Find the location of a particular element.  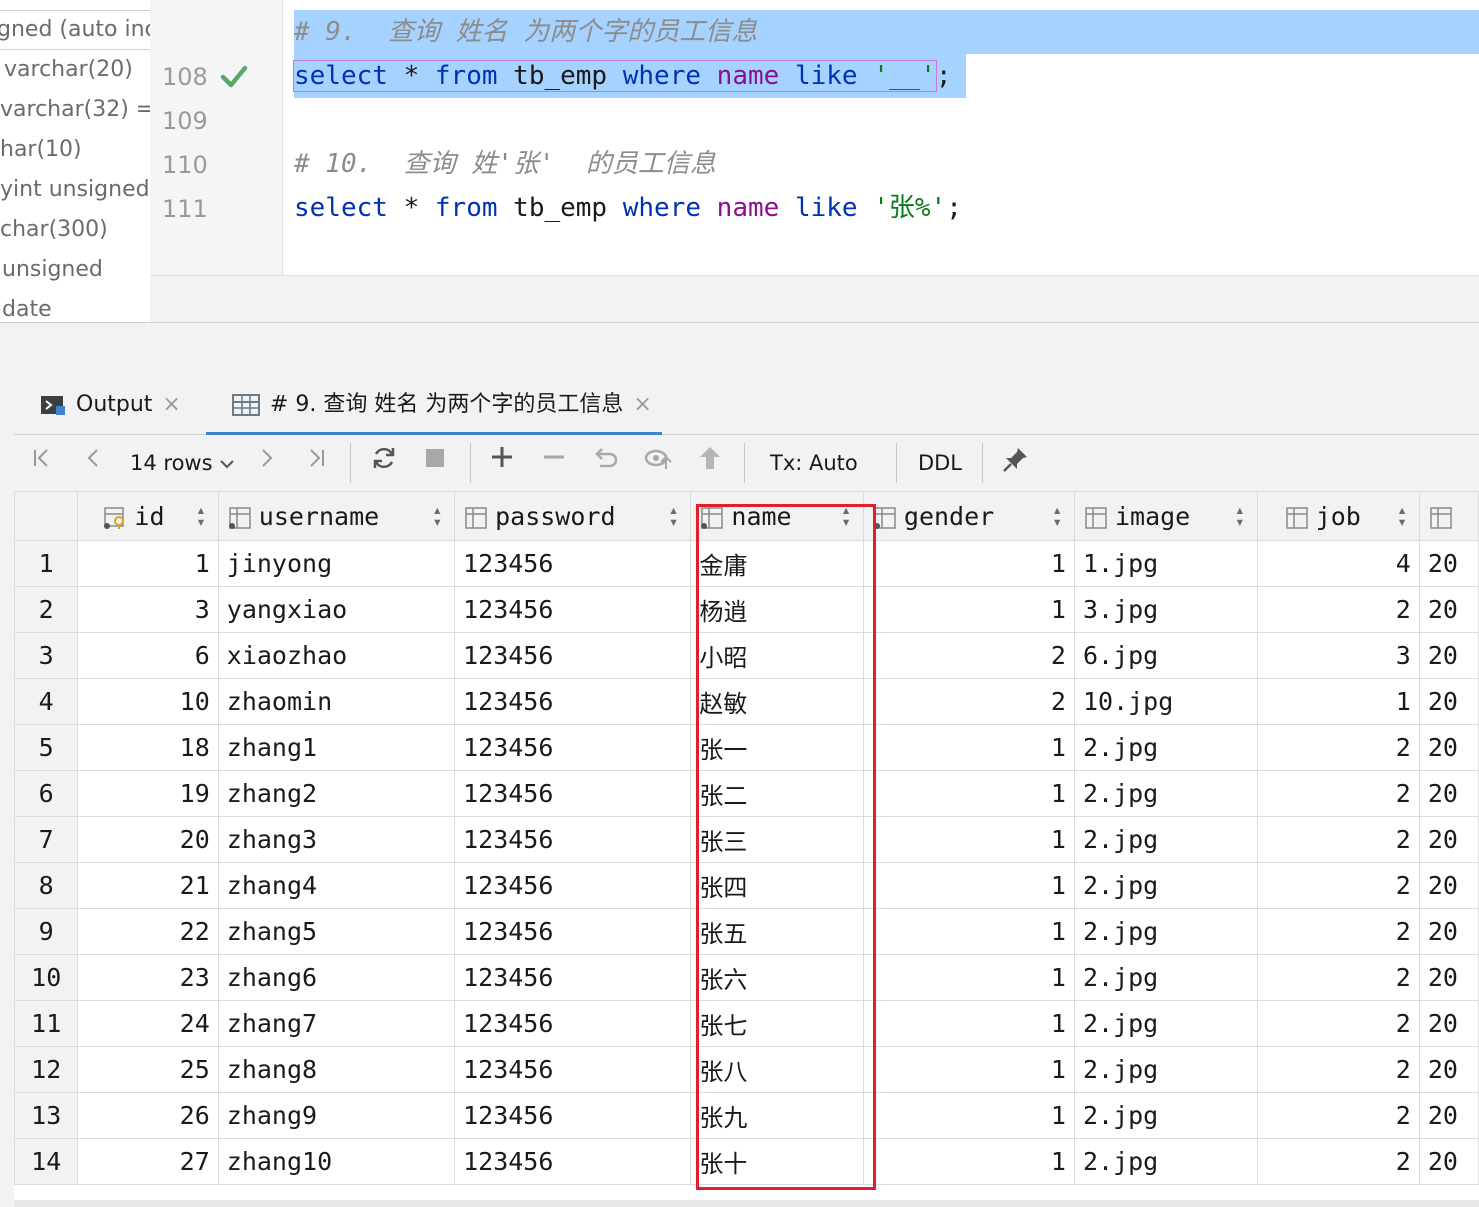

table-row: 4 10 zhaomin 123456 赵敏 2 10.jpg 1 20 is located at coordinates (746, 701).